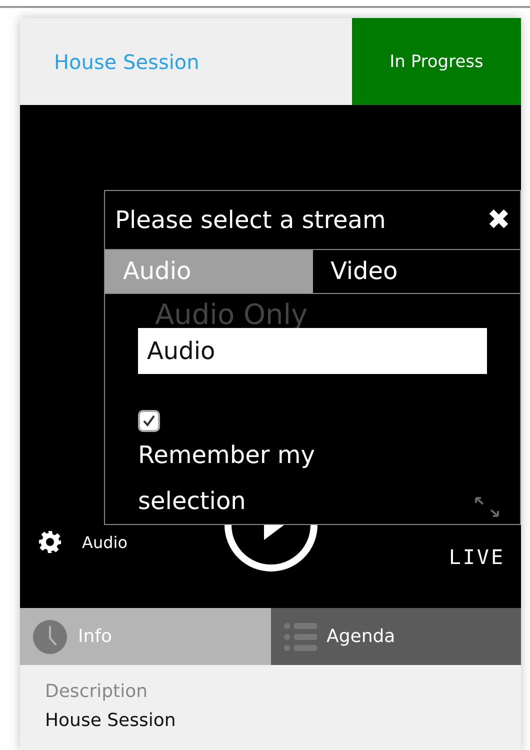  What do you see at coordinates (105, 542) in the screenshot?
I see `stream-type-label: Audio` at bounding box center [105, 542].